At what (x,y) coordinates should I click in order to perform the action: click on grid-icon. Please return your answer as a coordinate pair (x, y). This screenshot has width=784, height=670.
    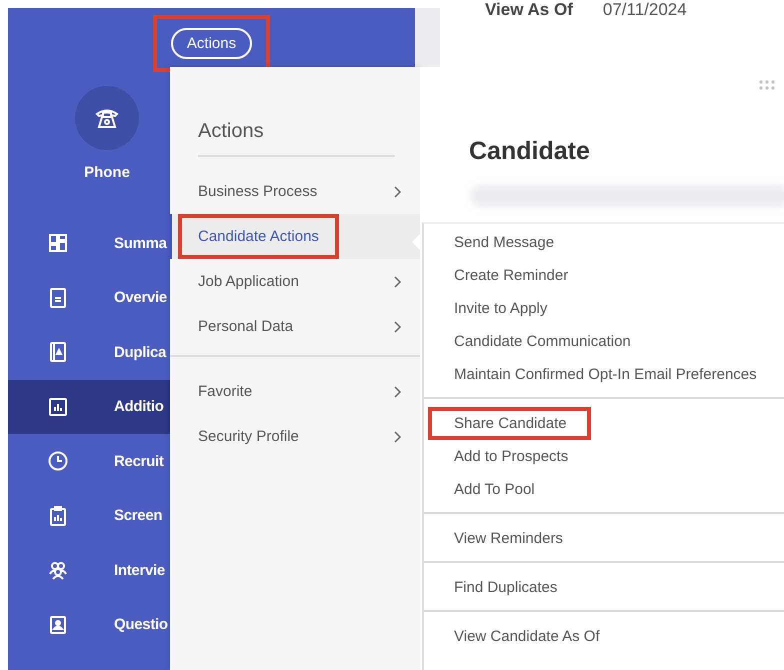
    Looking at the image, I should click on (58, 243).